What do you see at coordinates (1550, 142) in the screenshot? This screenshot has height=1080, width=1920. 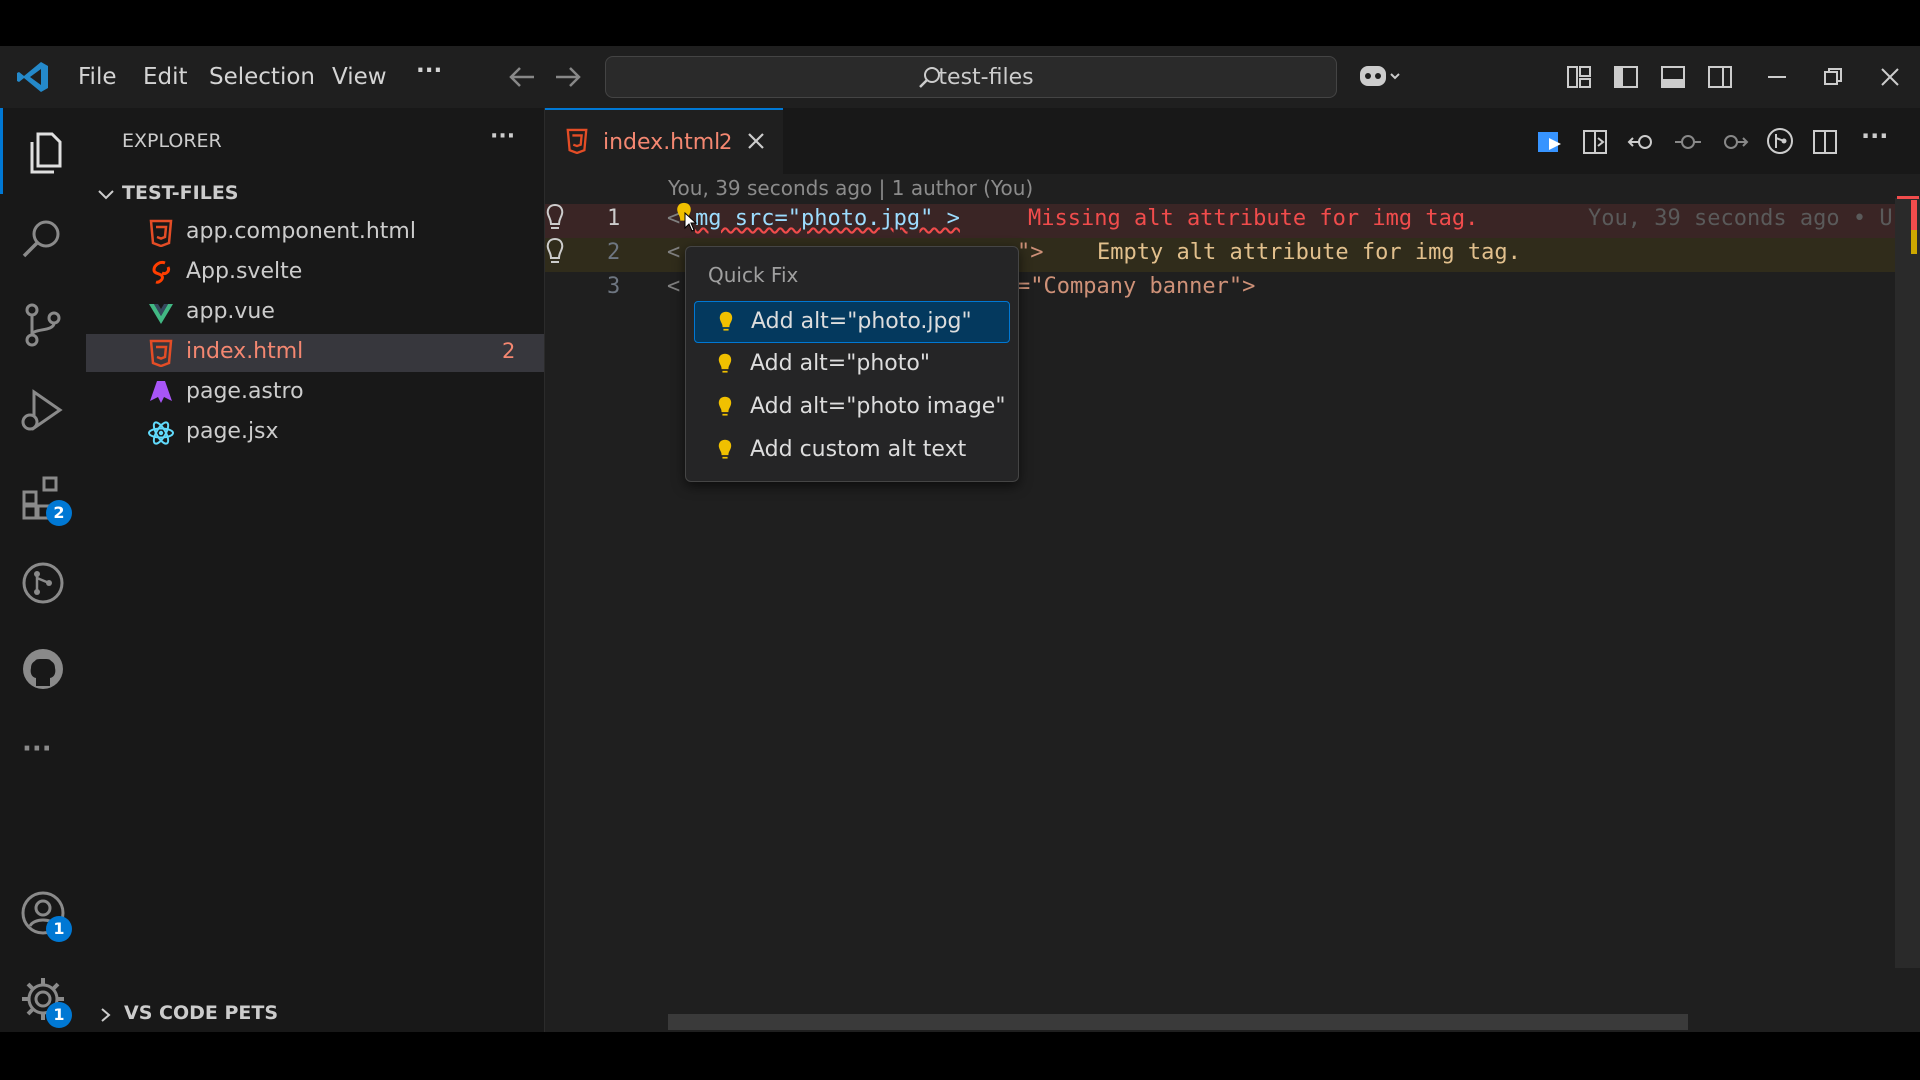 I see `live-preview-icon` at bounding box center [1550, 142].